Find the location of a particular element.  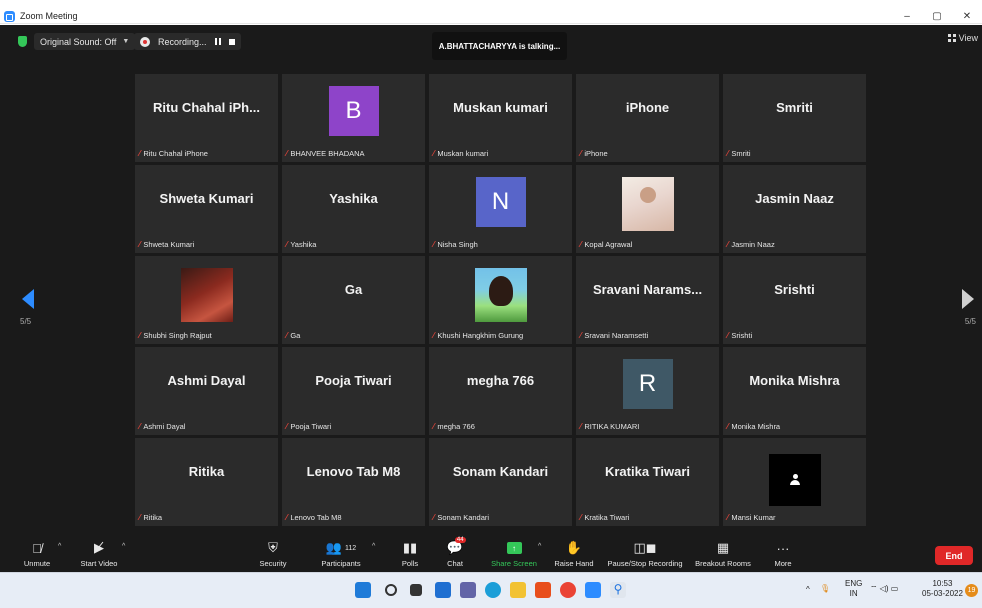

breakout-rooms-button: ▦ Breakout Rooms is located at coordinates (723, 553).